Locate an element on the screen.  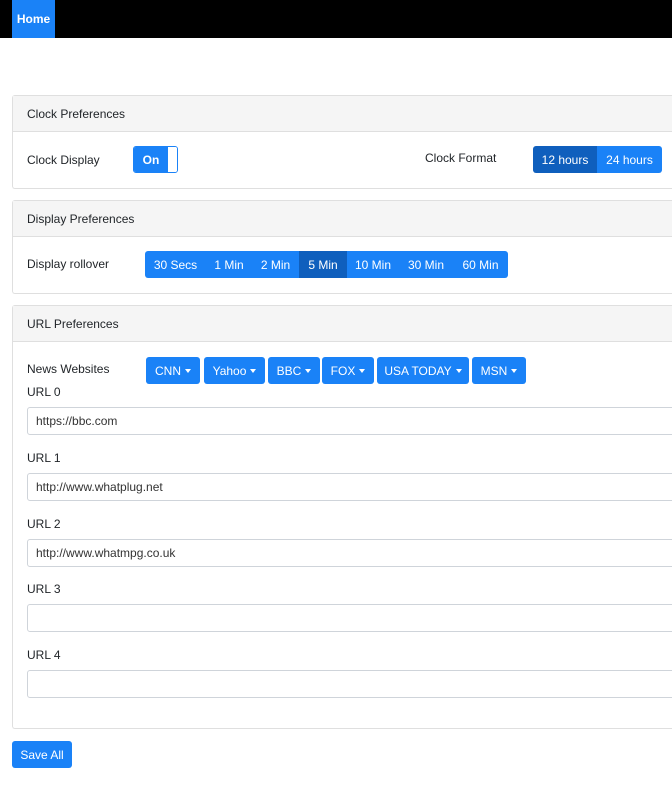
url-0-label: URL 0 is located at coordinates (44, 392).